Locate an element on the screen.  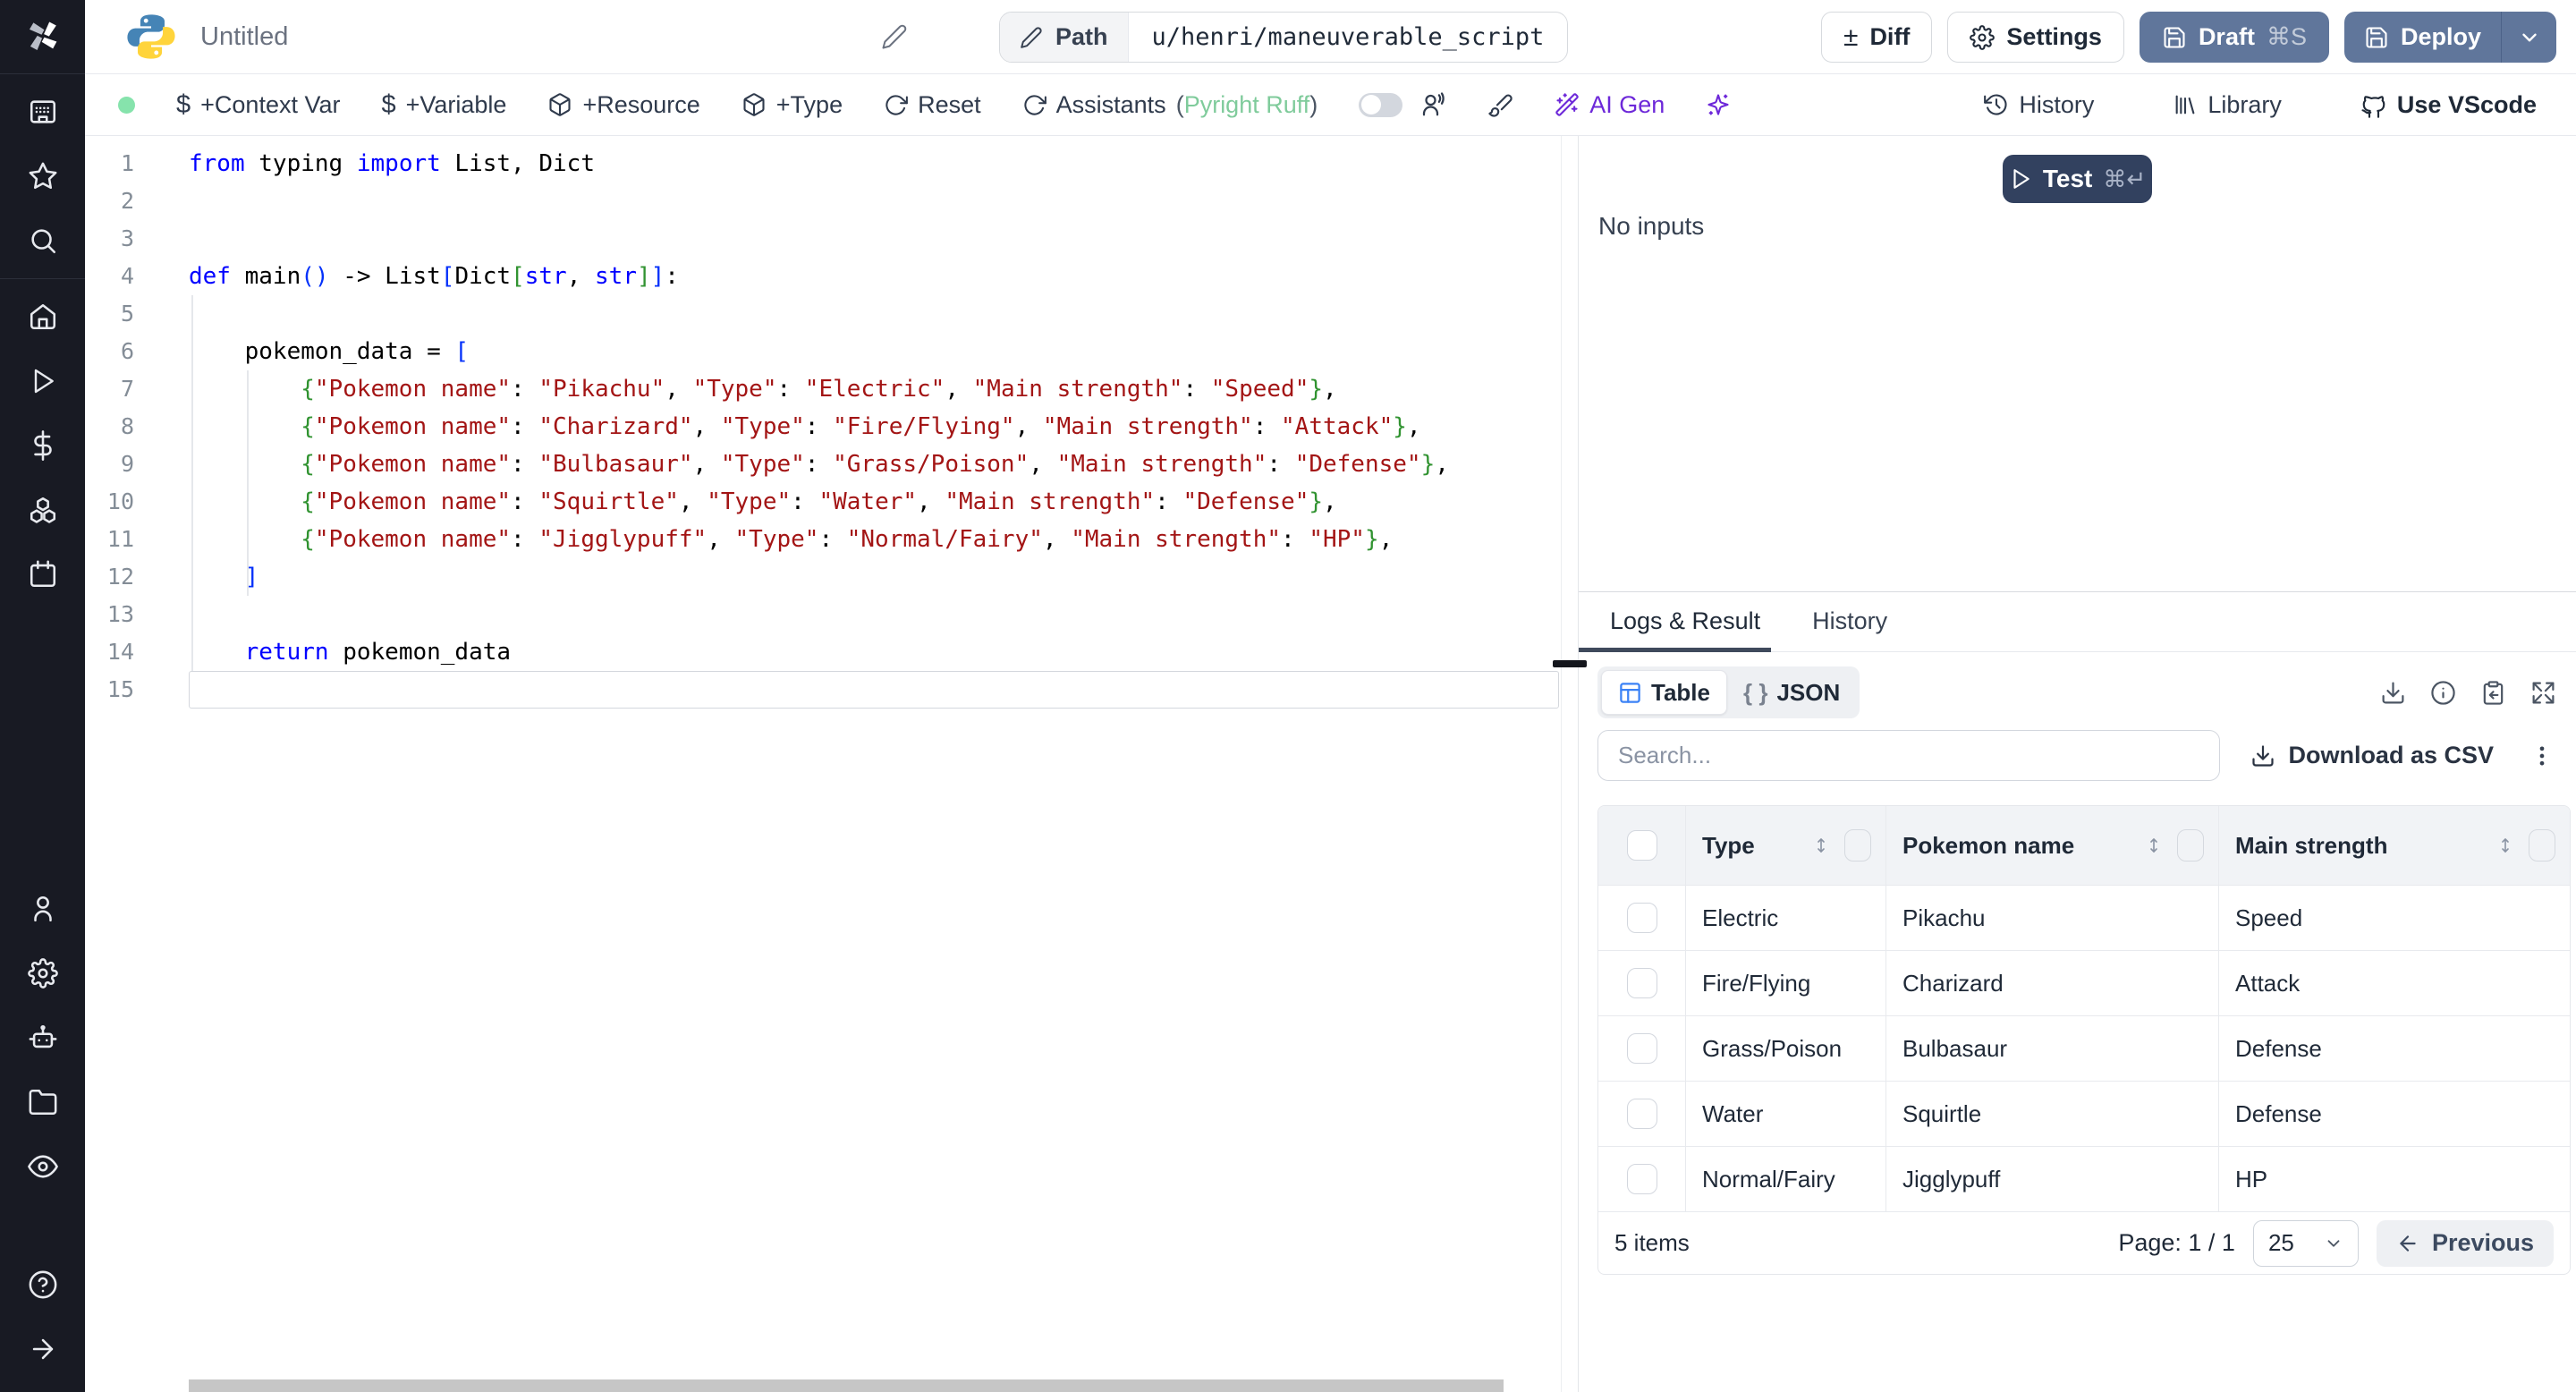
history-button: History is located at coordinates (2039, 105).